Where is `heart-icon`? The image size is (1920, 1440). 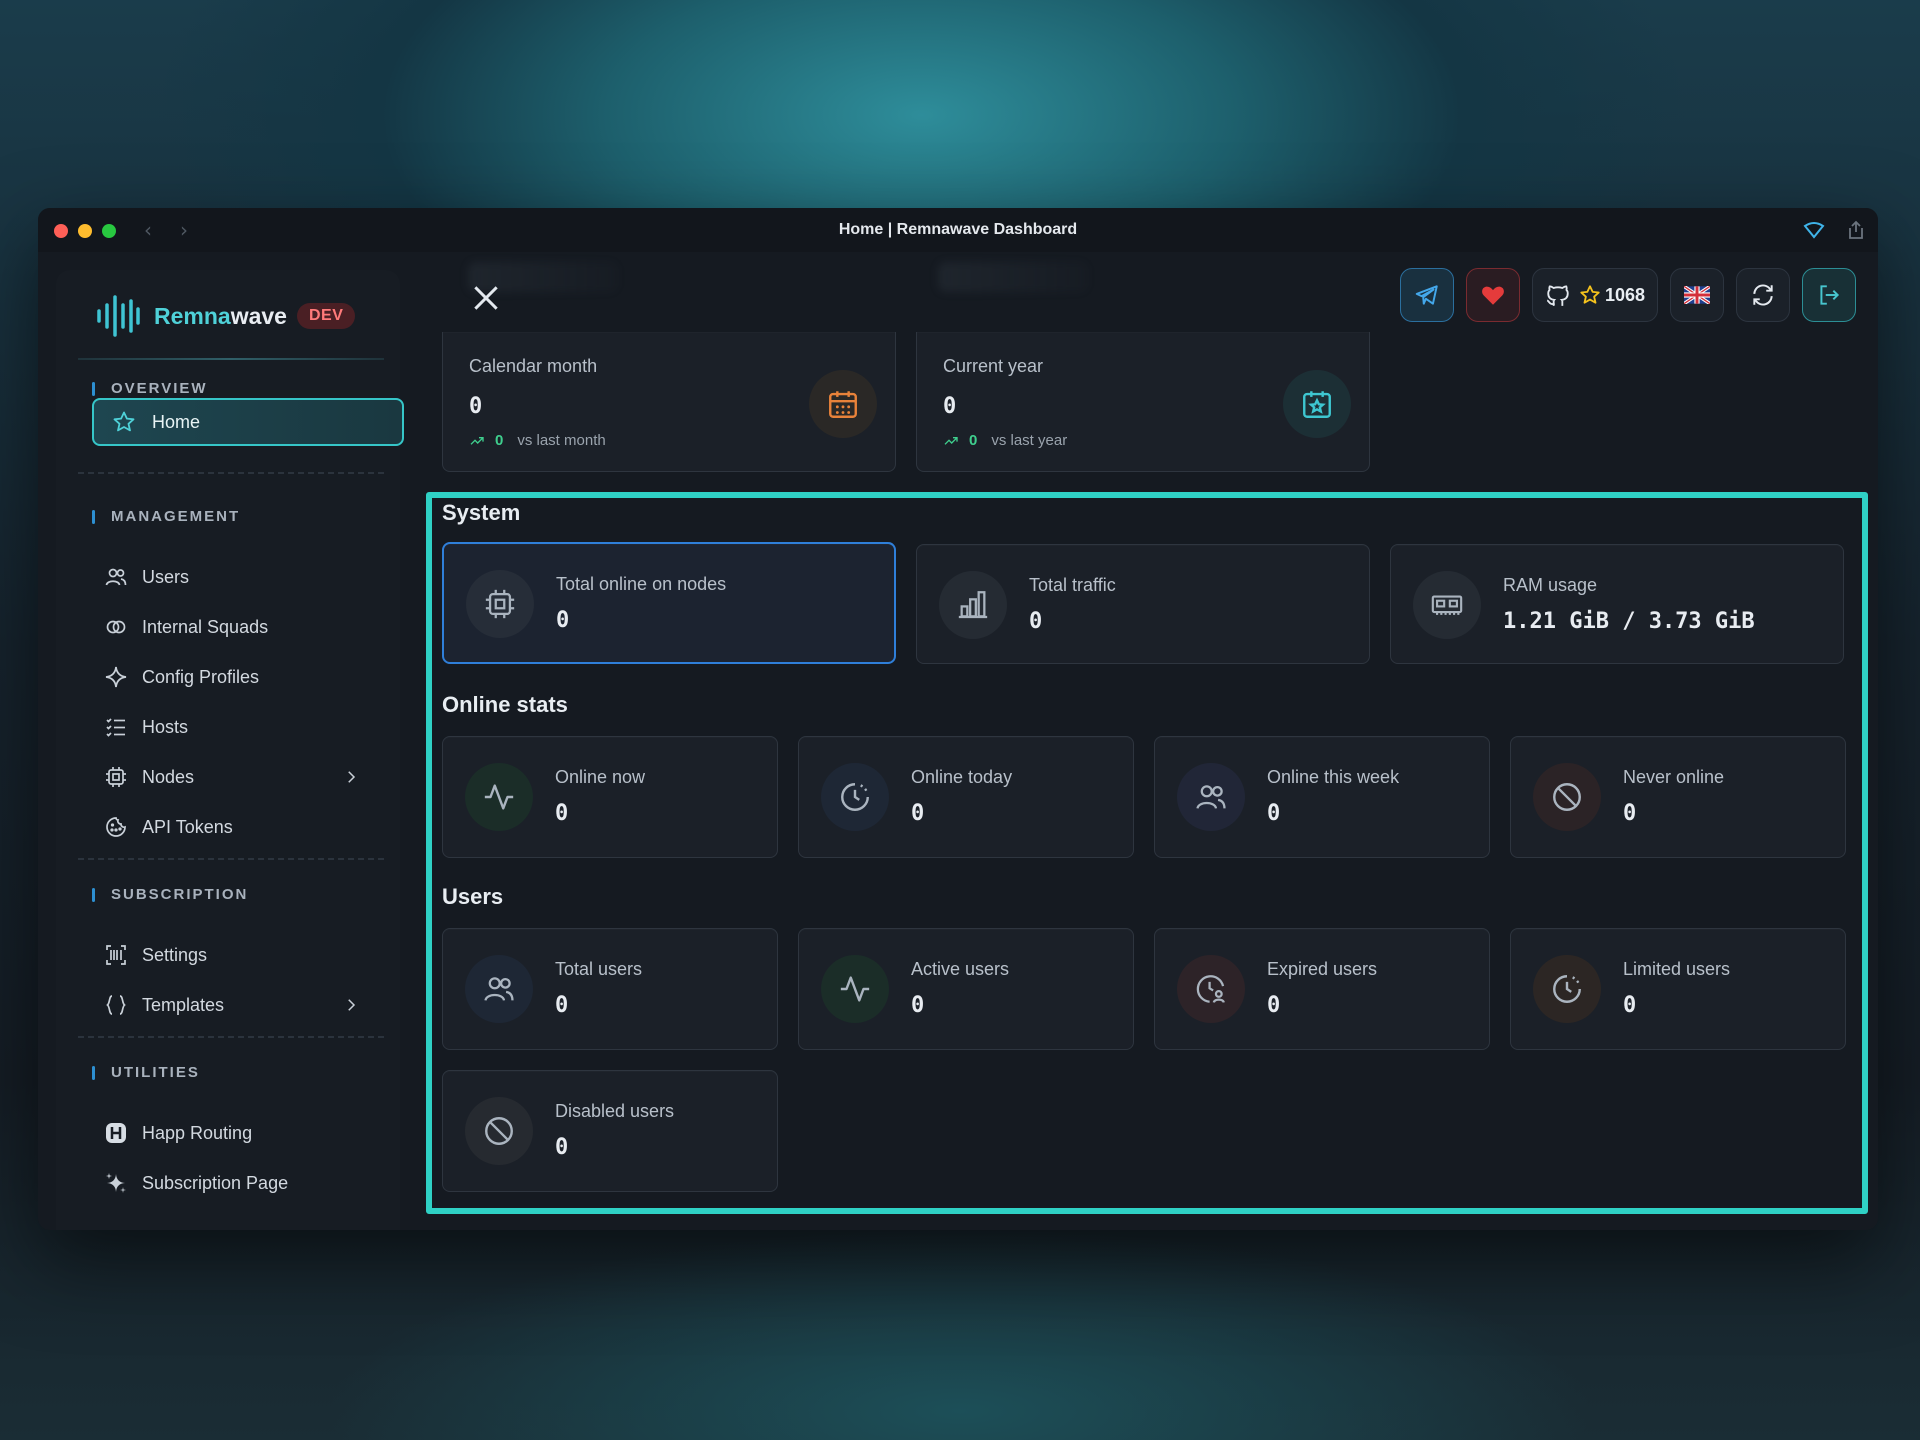
heart-icon is located at coordinates (1493, 295).